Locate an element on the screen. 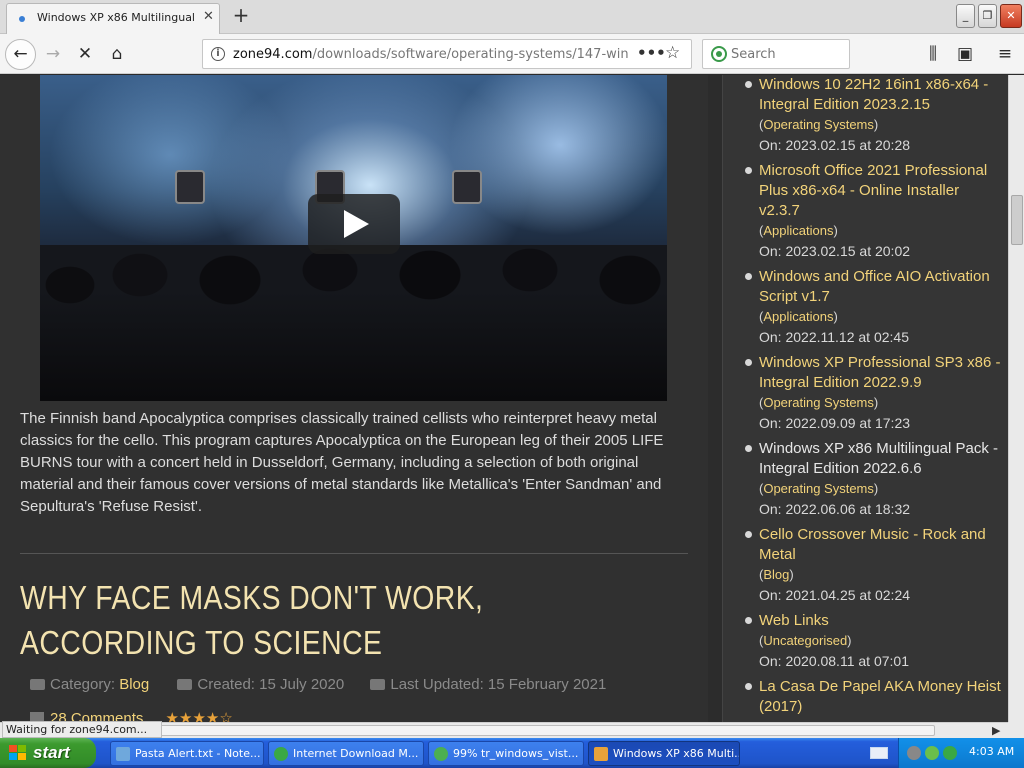 This screenshot has width=1024, height=768. rating-stars: ★★★★☆ is located at coordinates (199, 716).